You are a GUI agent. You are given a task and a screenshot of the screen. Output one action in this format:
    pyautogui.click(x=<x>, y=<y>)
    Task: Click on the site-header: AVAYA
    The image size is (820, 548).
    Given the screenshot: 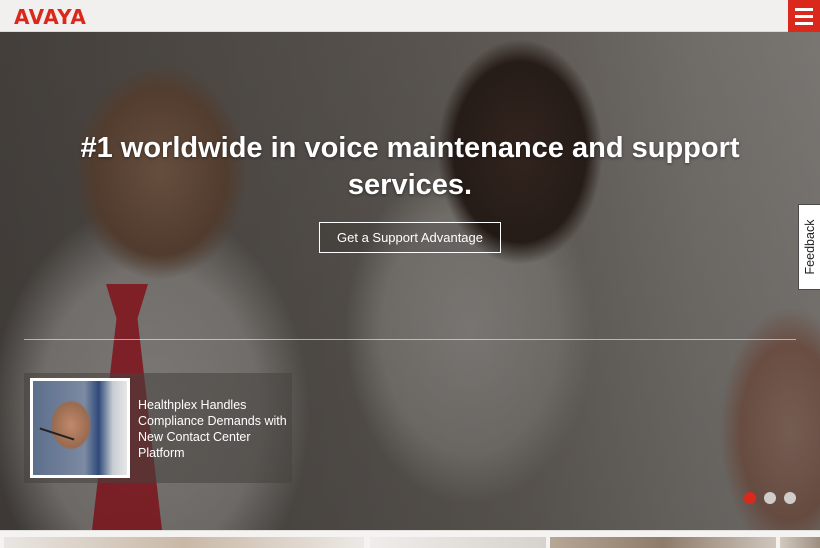 What is the action you would take?
    pyautogui.click(x=410, y=16)
    